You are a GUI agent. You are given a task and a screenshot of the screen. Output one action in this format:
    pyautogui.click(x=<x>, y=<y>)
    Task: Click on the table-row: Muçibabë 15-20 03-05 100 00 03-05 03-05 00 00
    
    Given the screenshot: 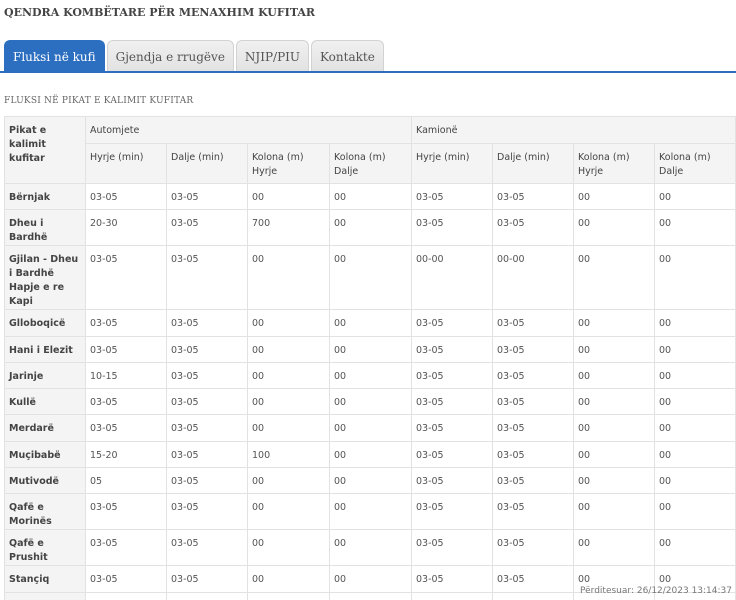 What is the action you would take?
    pyautogui.click(x=370, y=454)
    